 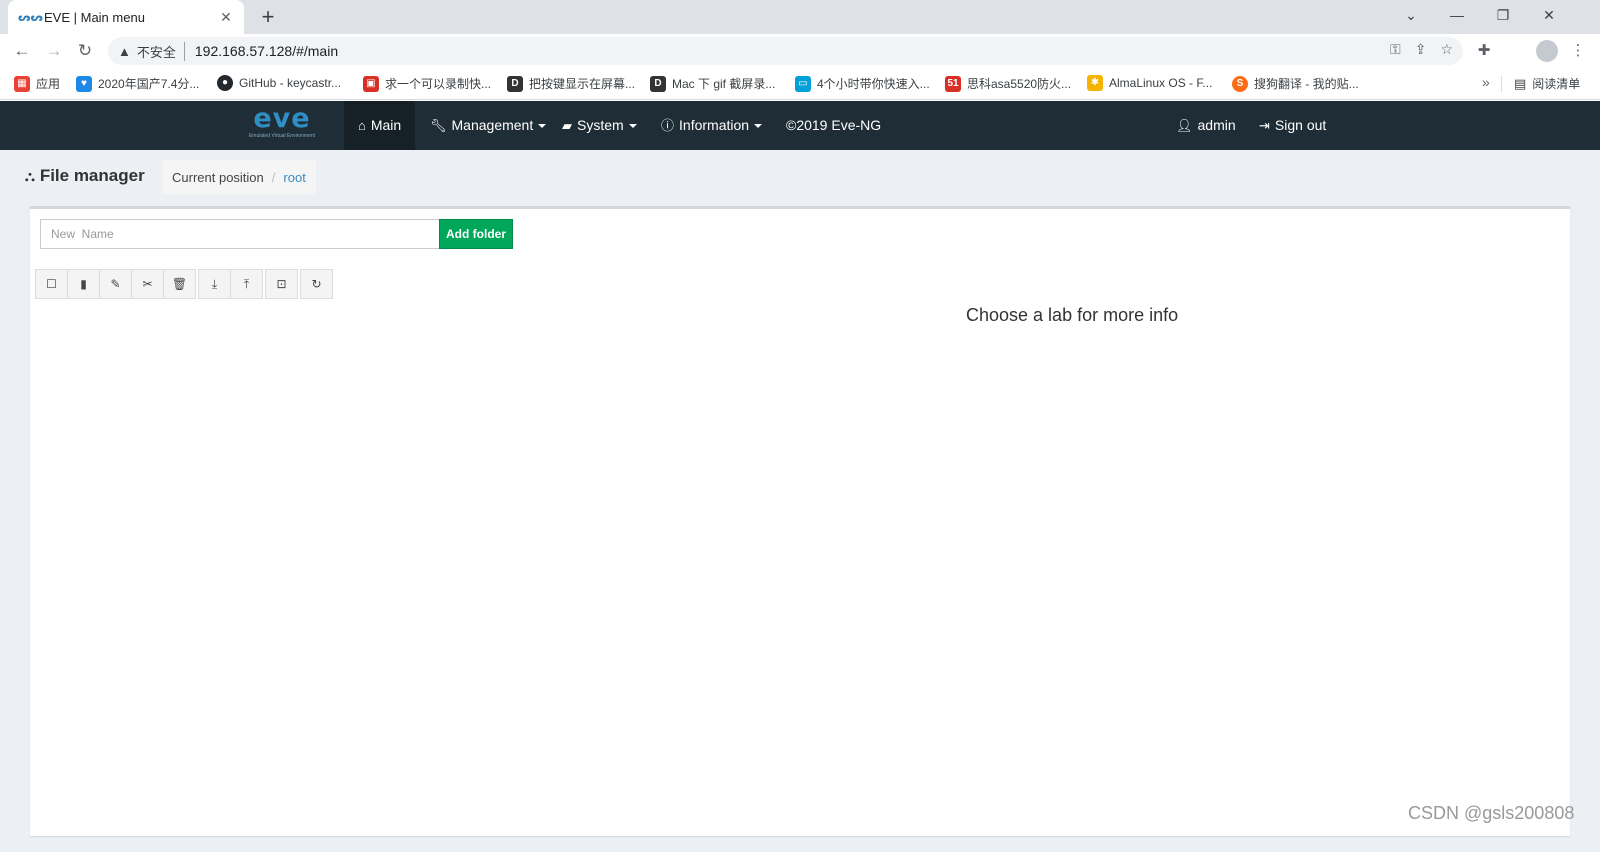 What do you see at coordinates (1264, 125) in the screenshot?
I see `signout-icon: ⇥` at bounding box center [1264, 125].